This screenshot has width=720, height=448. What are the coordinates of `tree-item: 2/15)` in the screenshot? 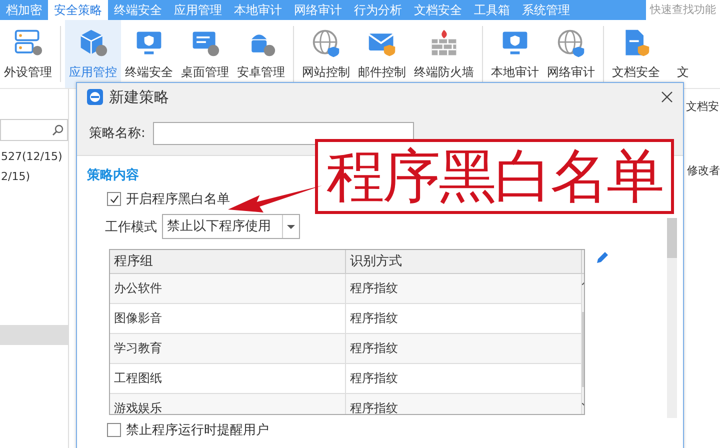 It's located at (34, 177).